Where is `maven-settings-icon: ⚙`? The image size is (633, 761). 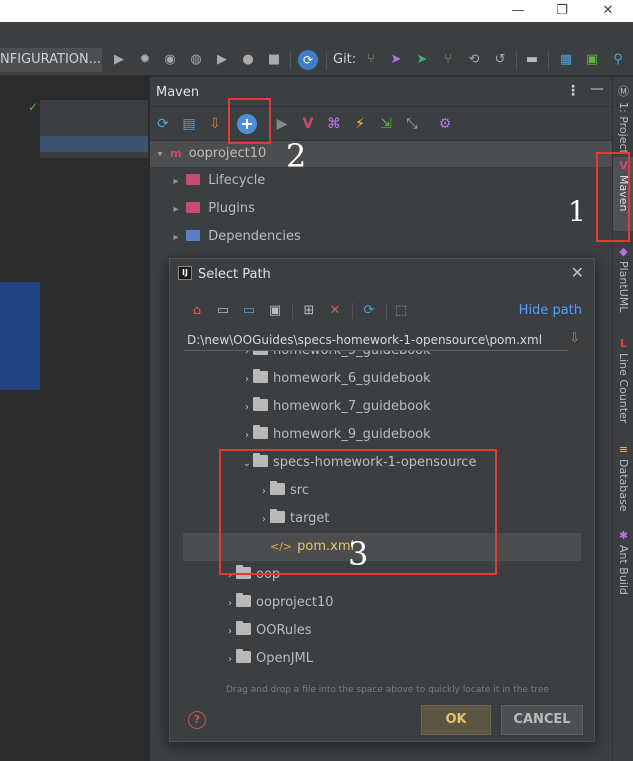 maven-settings-icon: ⚙ is located at coordinates (445, 124).